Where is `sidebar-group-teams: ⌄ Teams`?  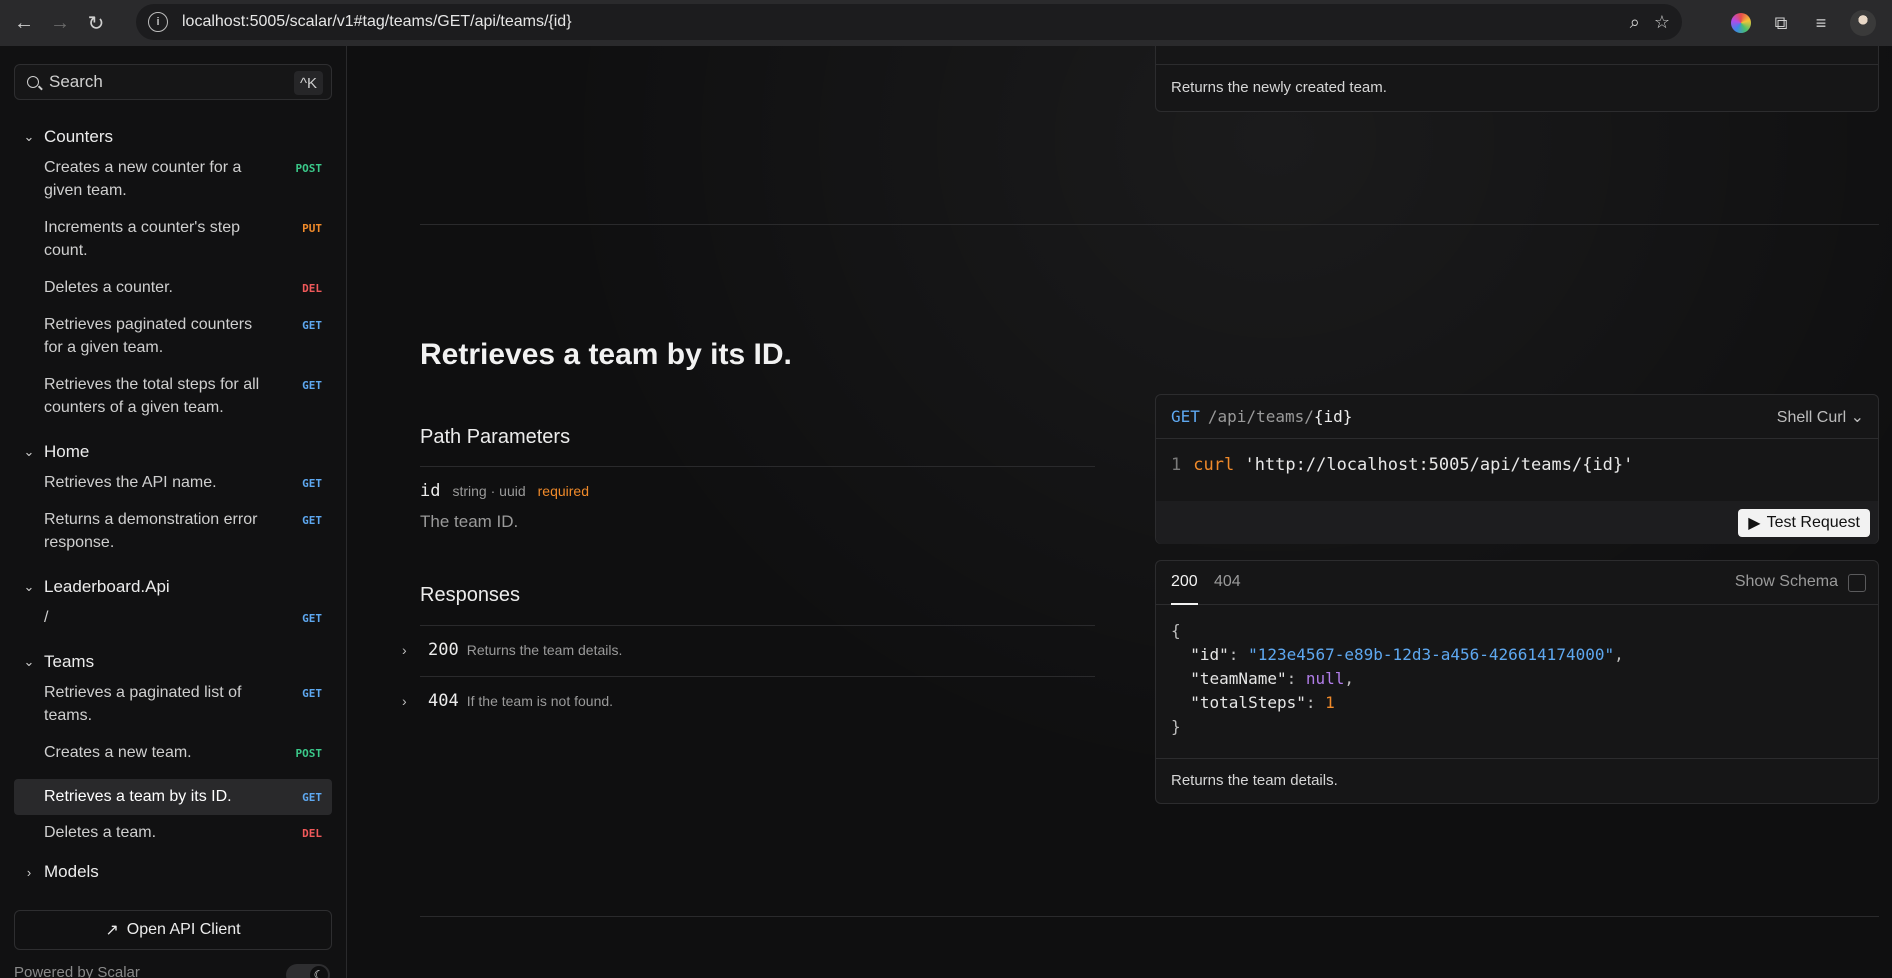
sidebar-group-teams: ⌄ Teams is located at coordinates (173, 662).